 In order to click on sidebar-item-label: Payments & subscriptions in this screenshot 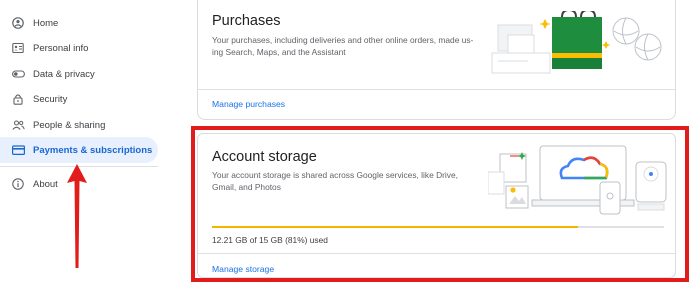, I will do `click(93, 150)`.